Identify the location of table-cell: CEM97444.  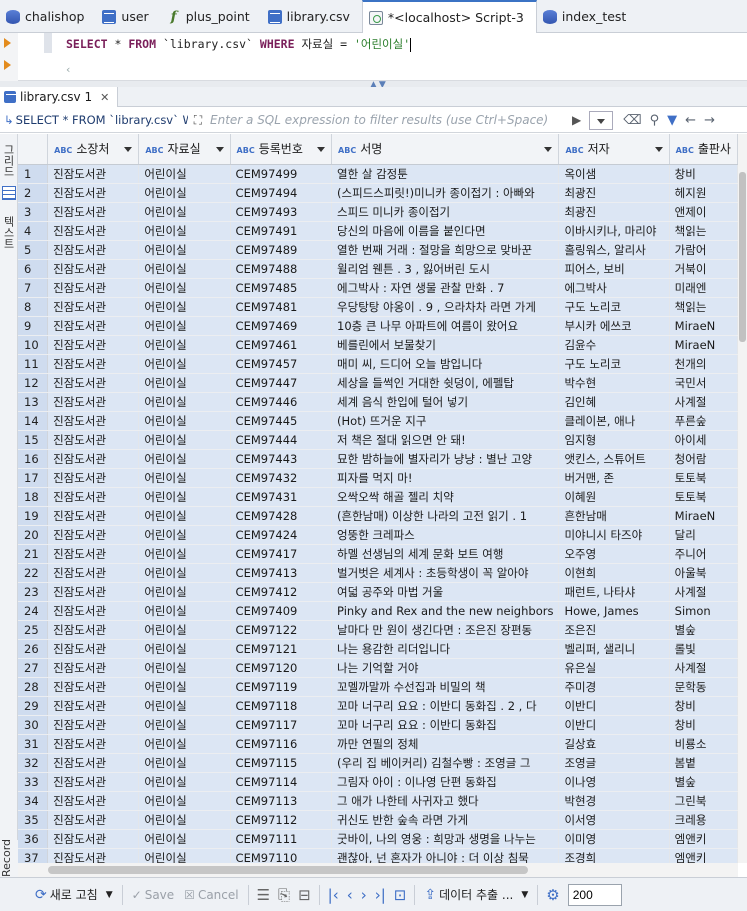
(281, 440).